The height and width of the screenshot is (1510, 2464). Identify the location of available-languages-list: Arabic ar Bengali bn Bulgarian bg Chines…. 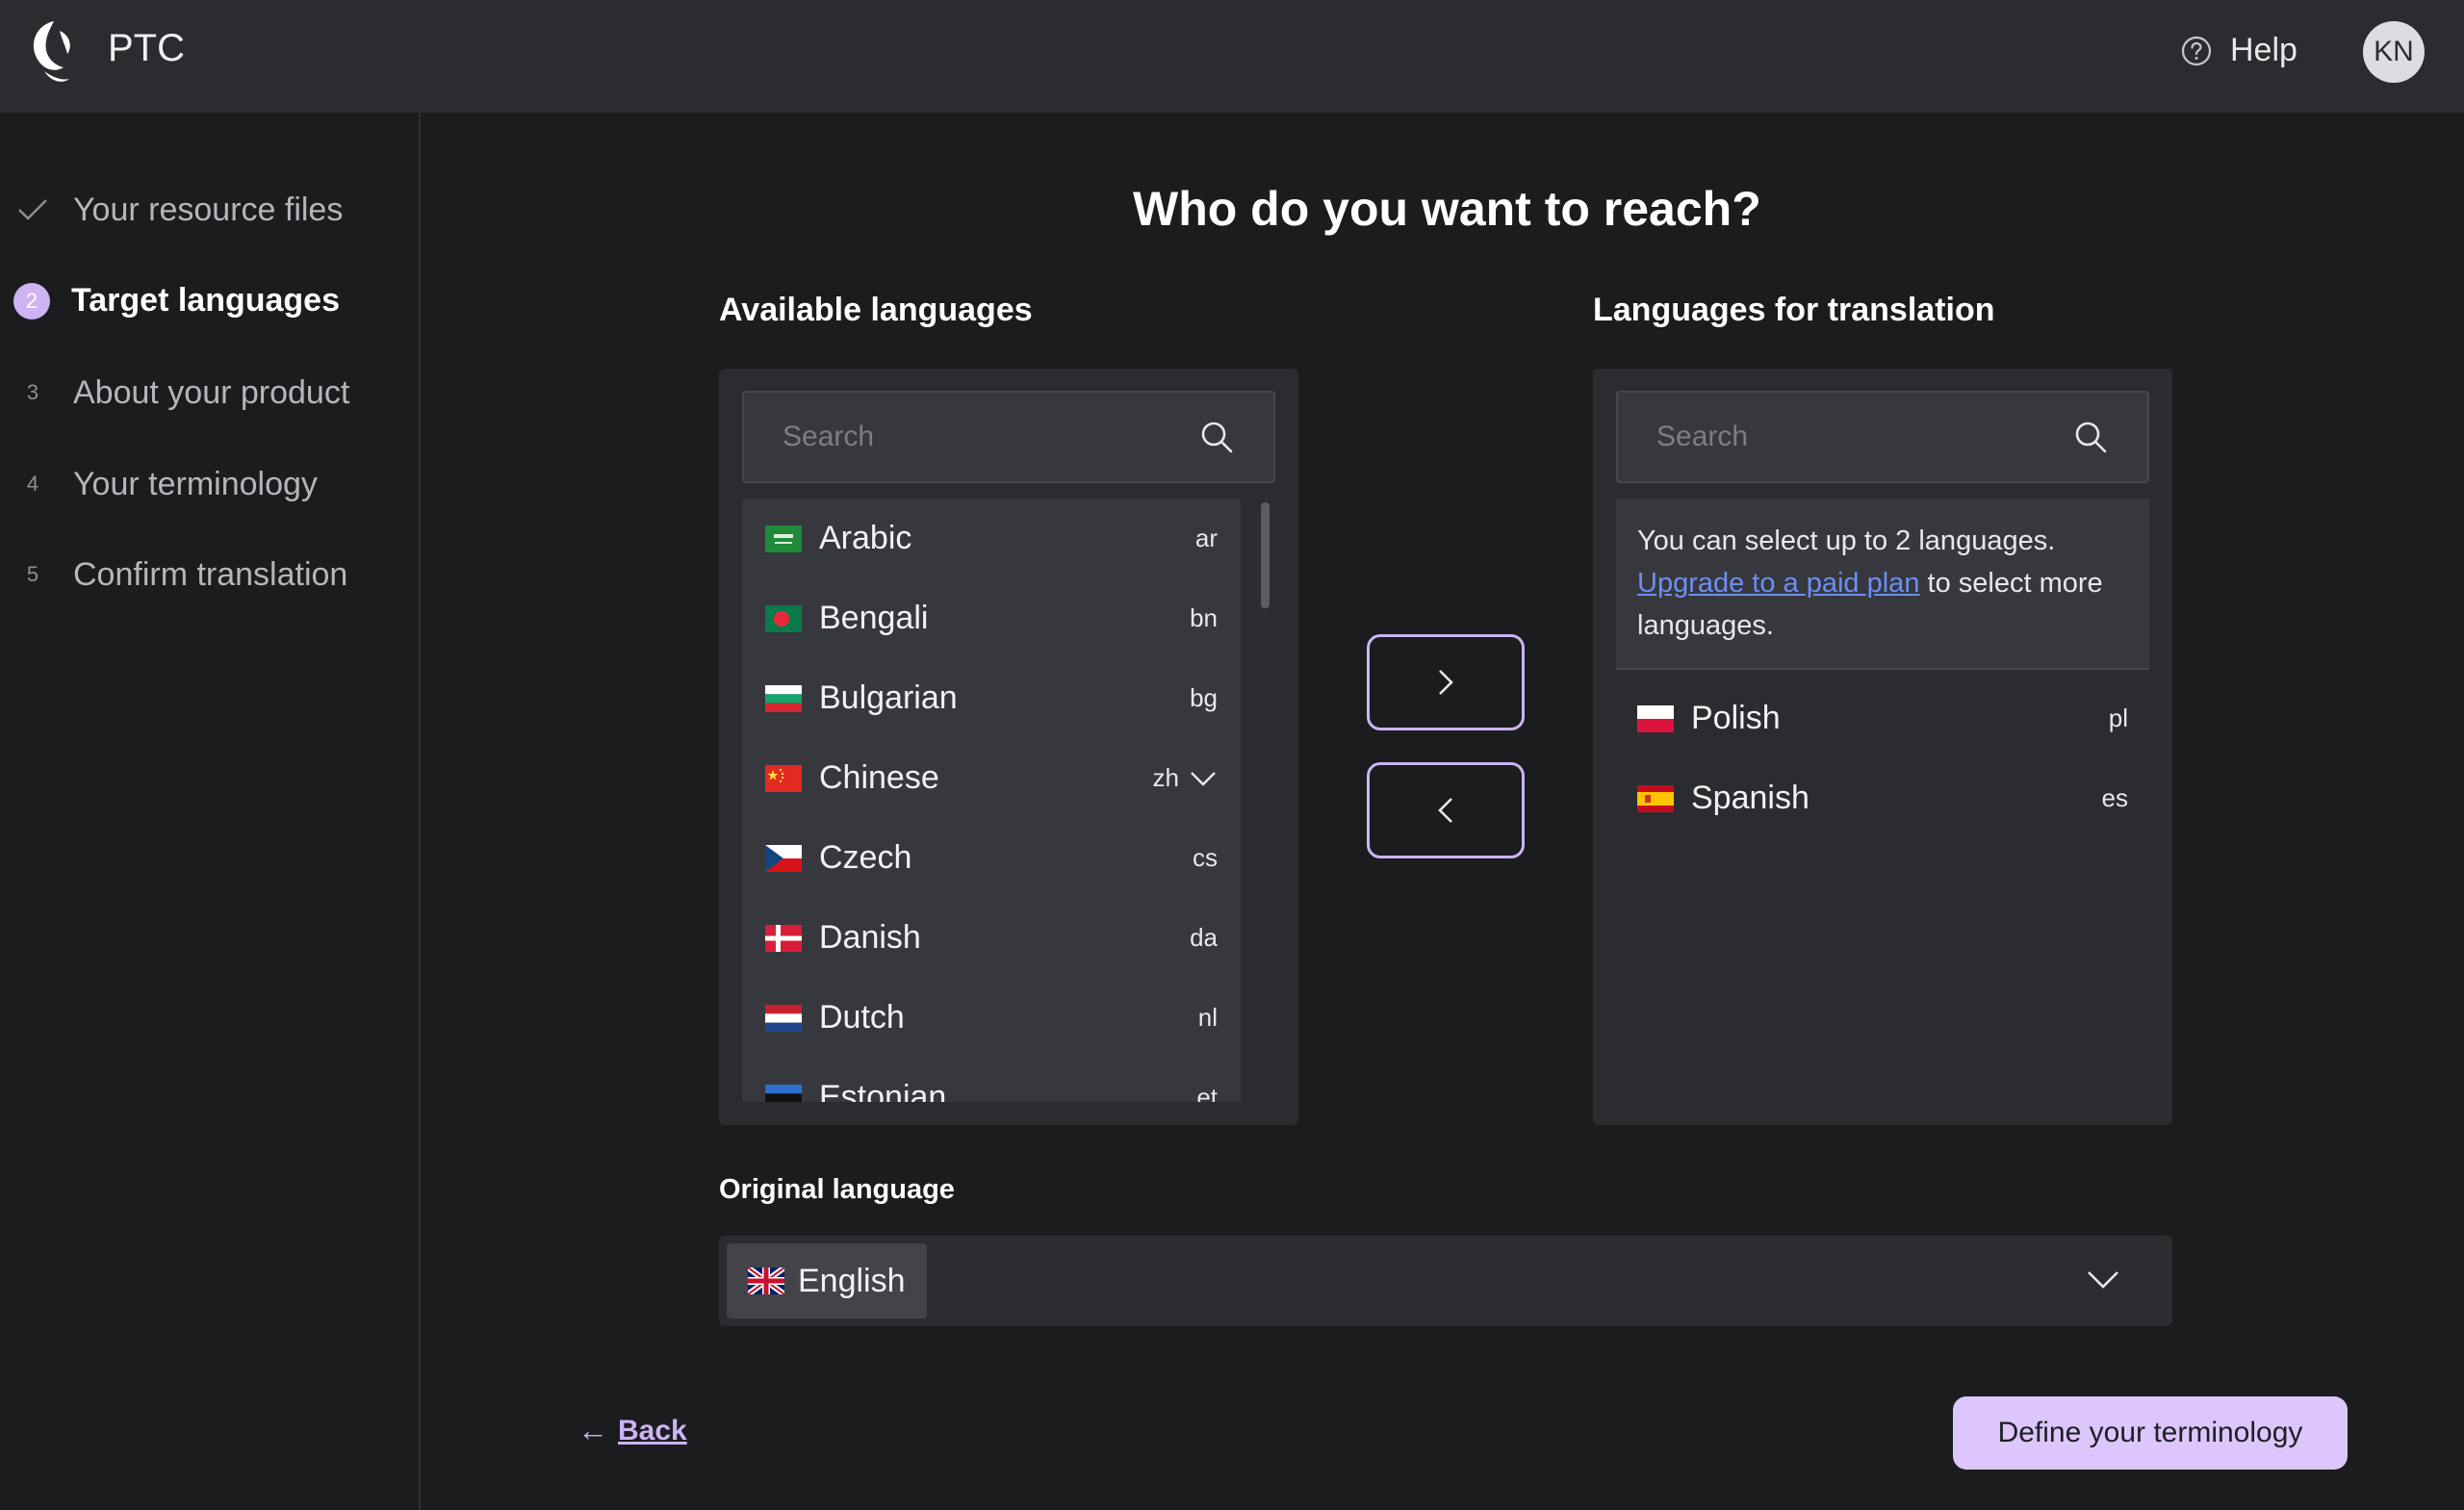
(991, 800).